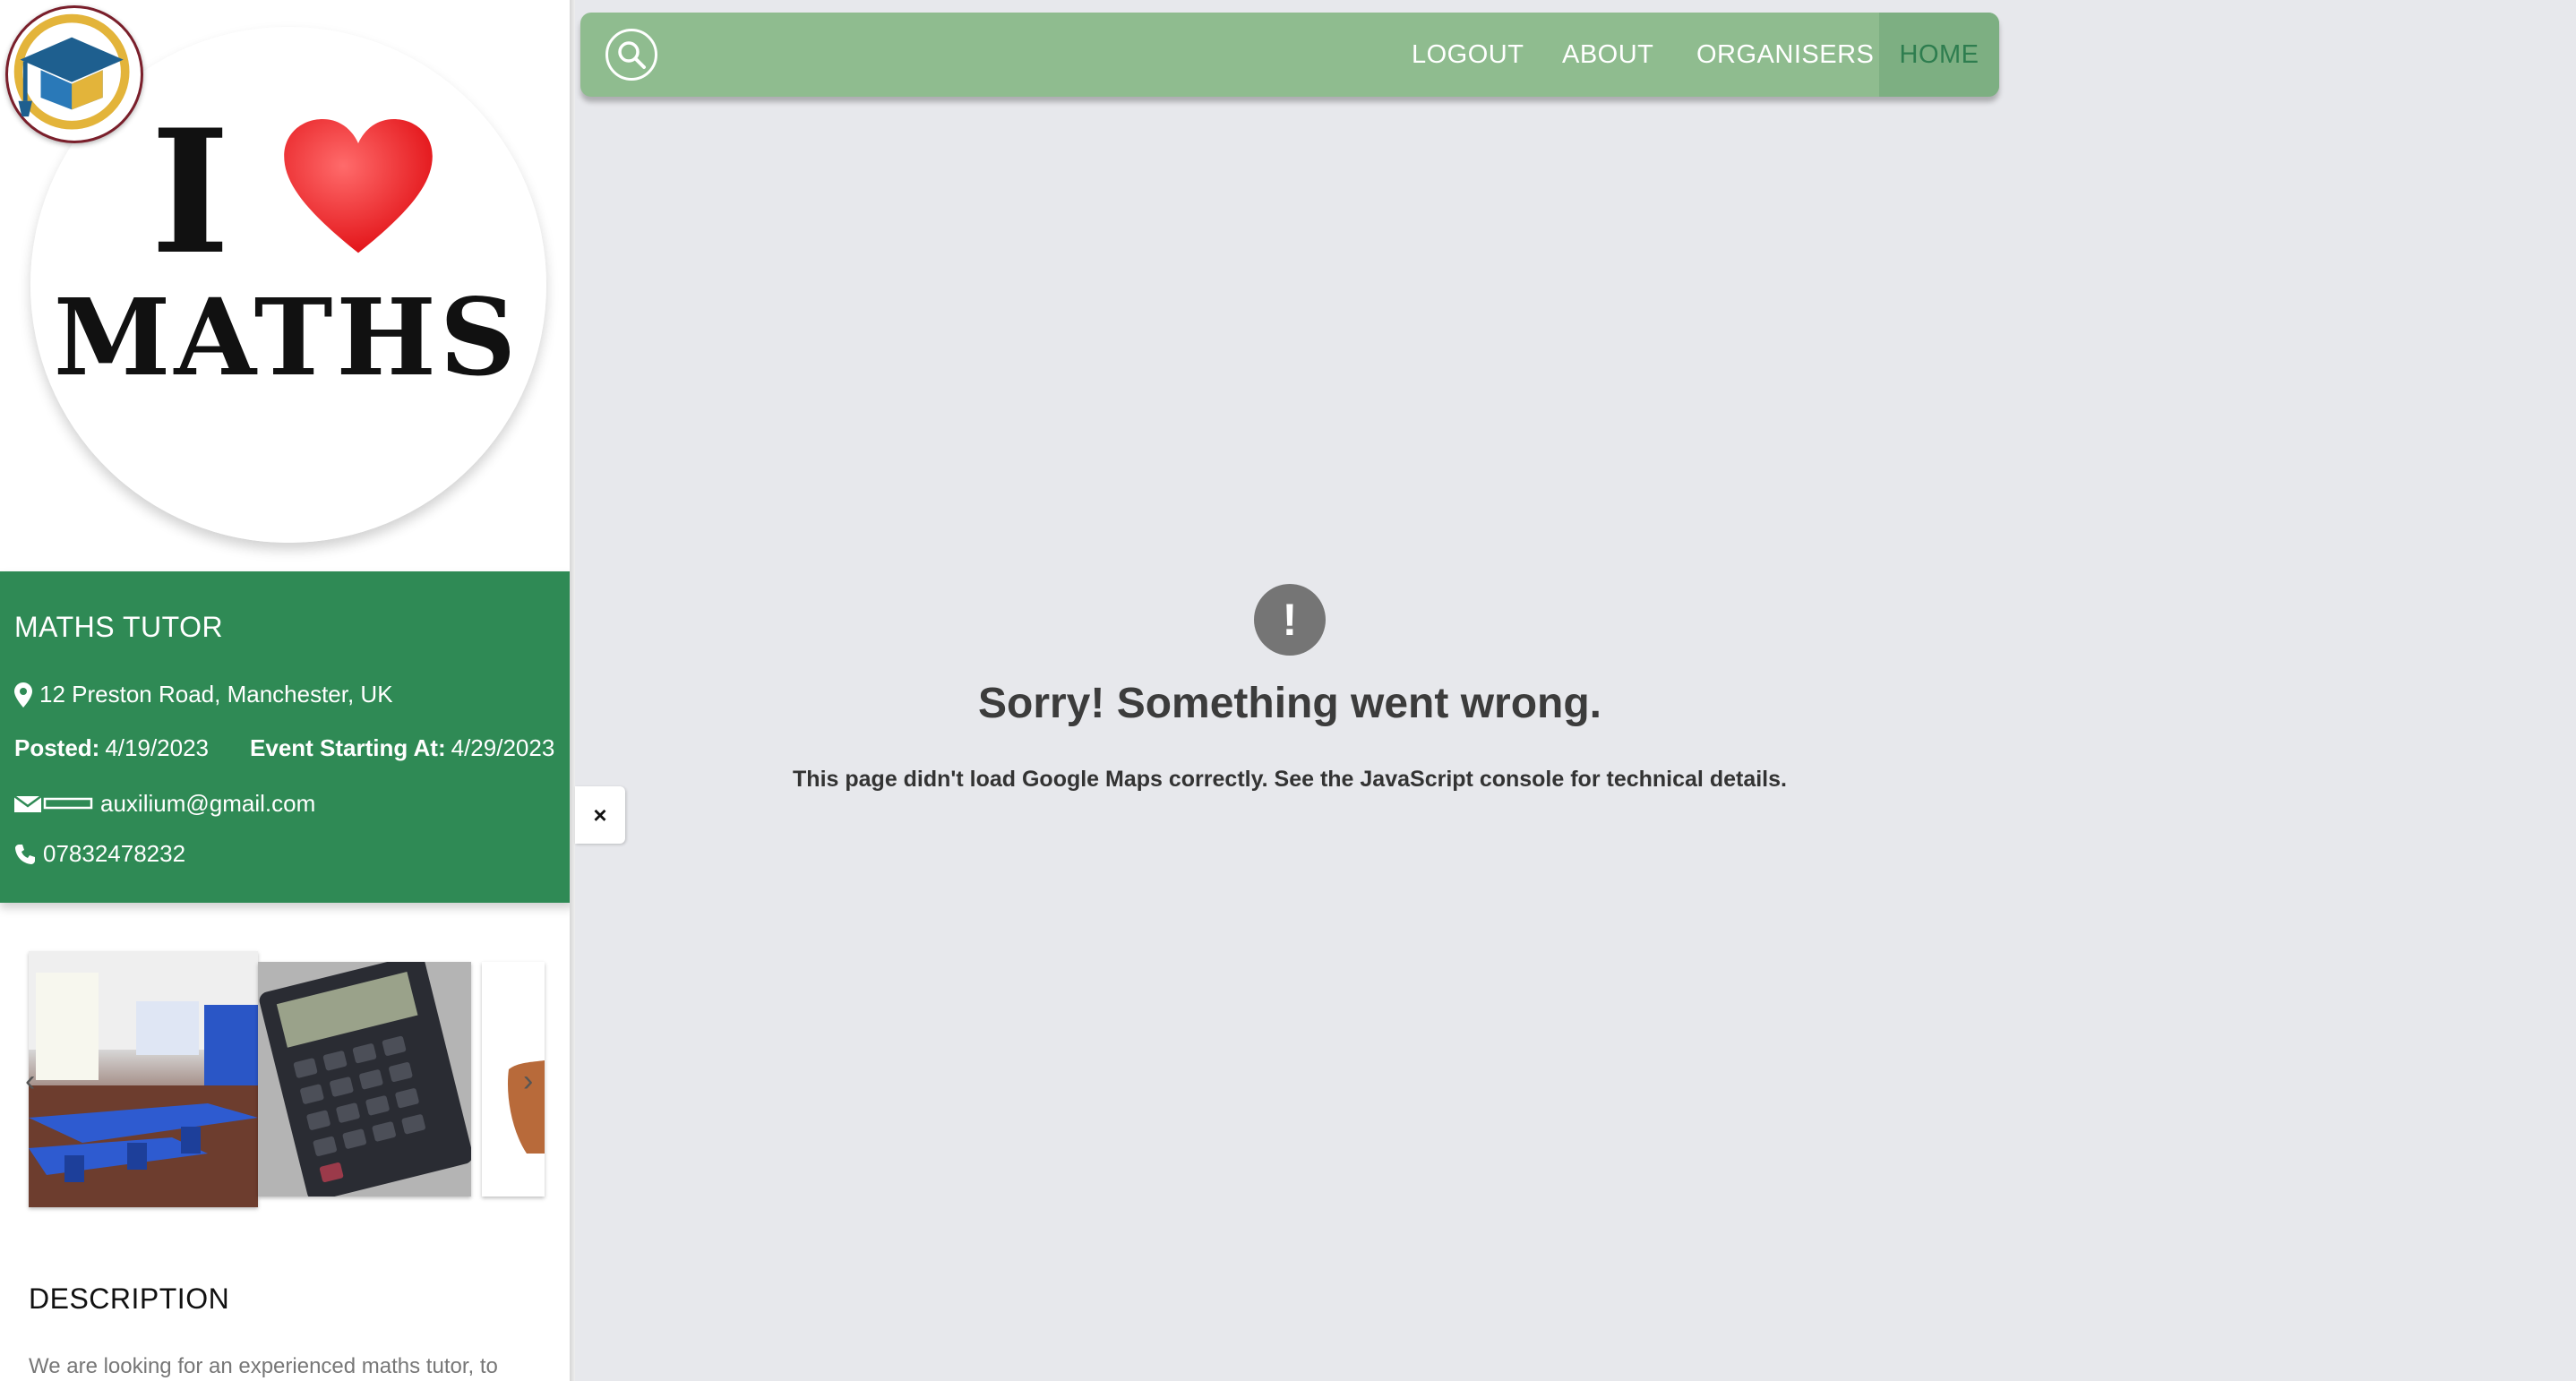 The image size is (2576, 1381). I want to click on site-logo, so click(74, 74).